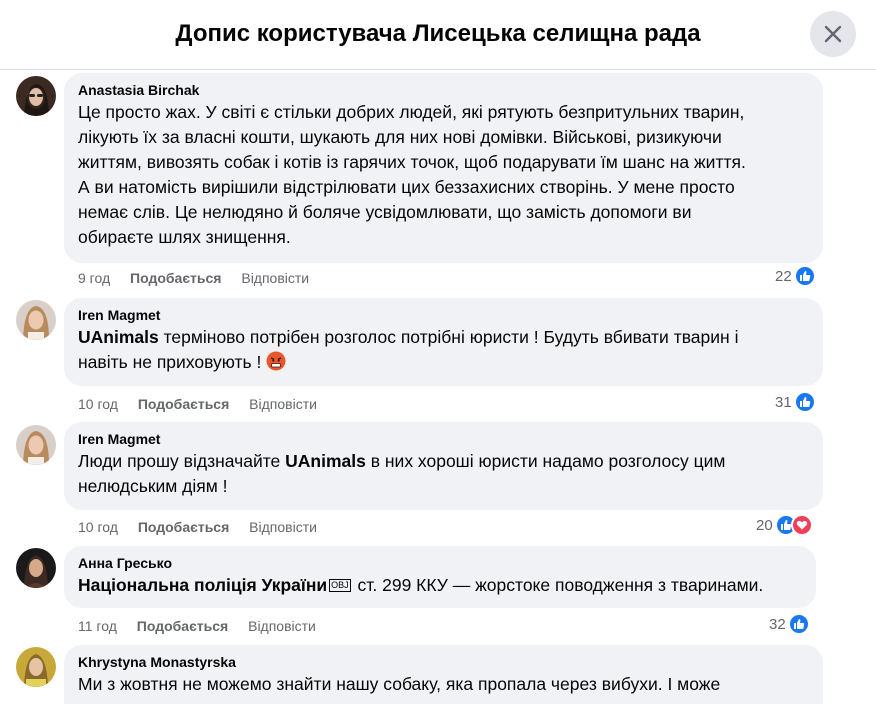  I want to click on dialog-header: Допис користувача Лисецька селищна рада, so click(438, 35).